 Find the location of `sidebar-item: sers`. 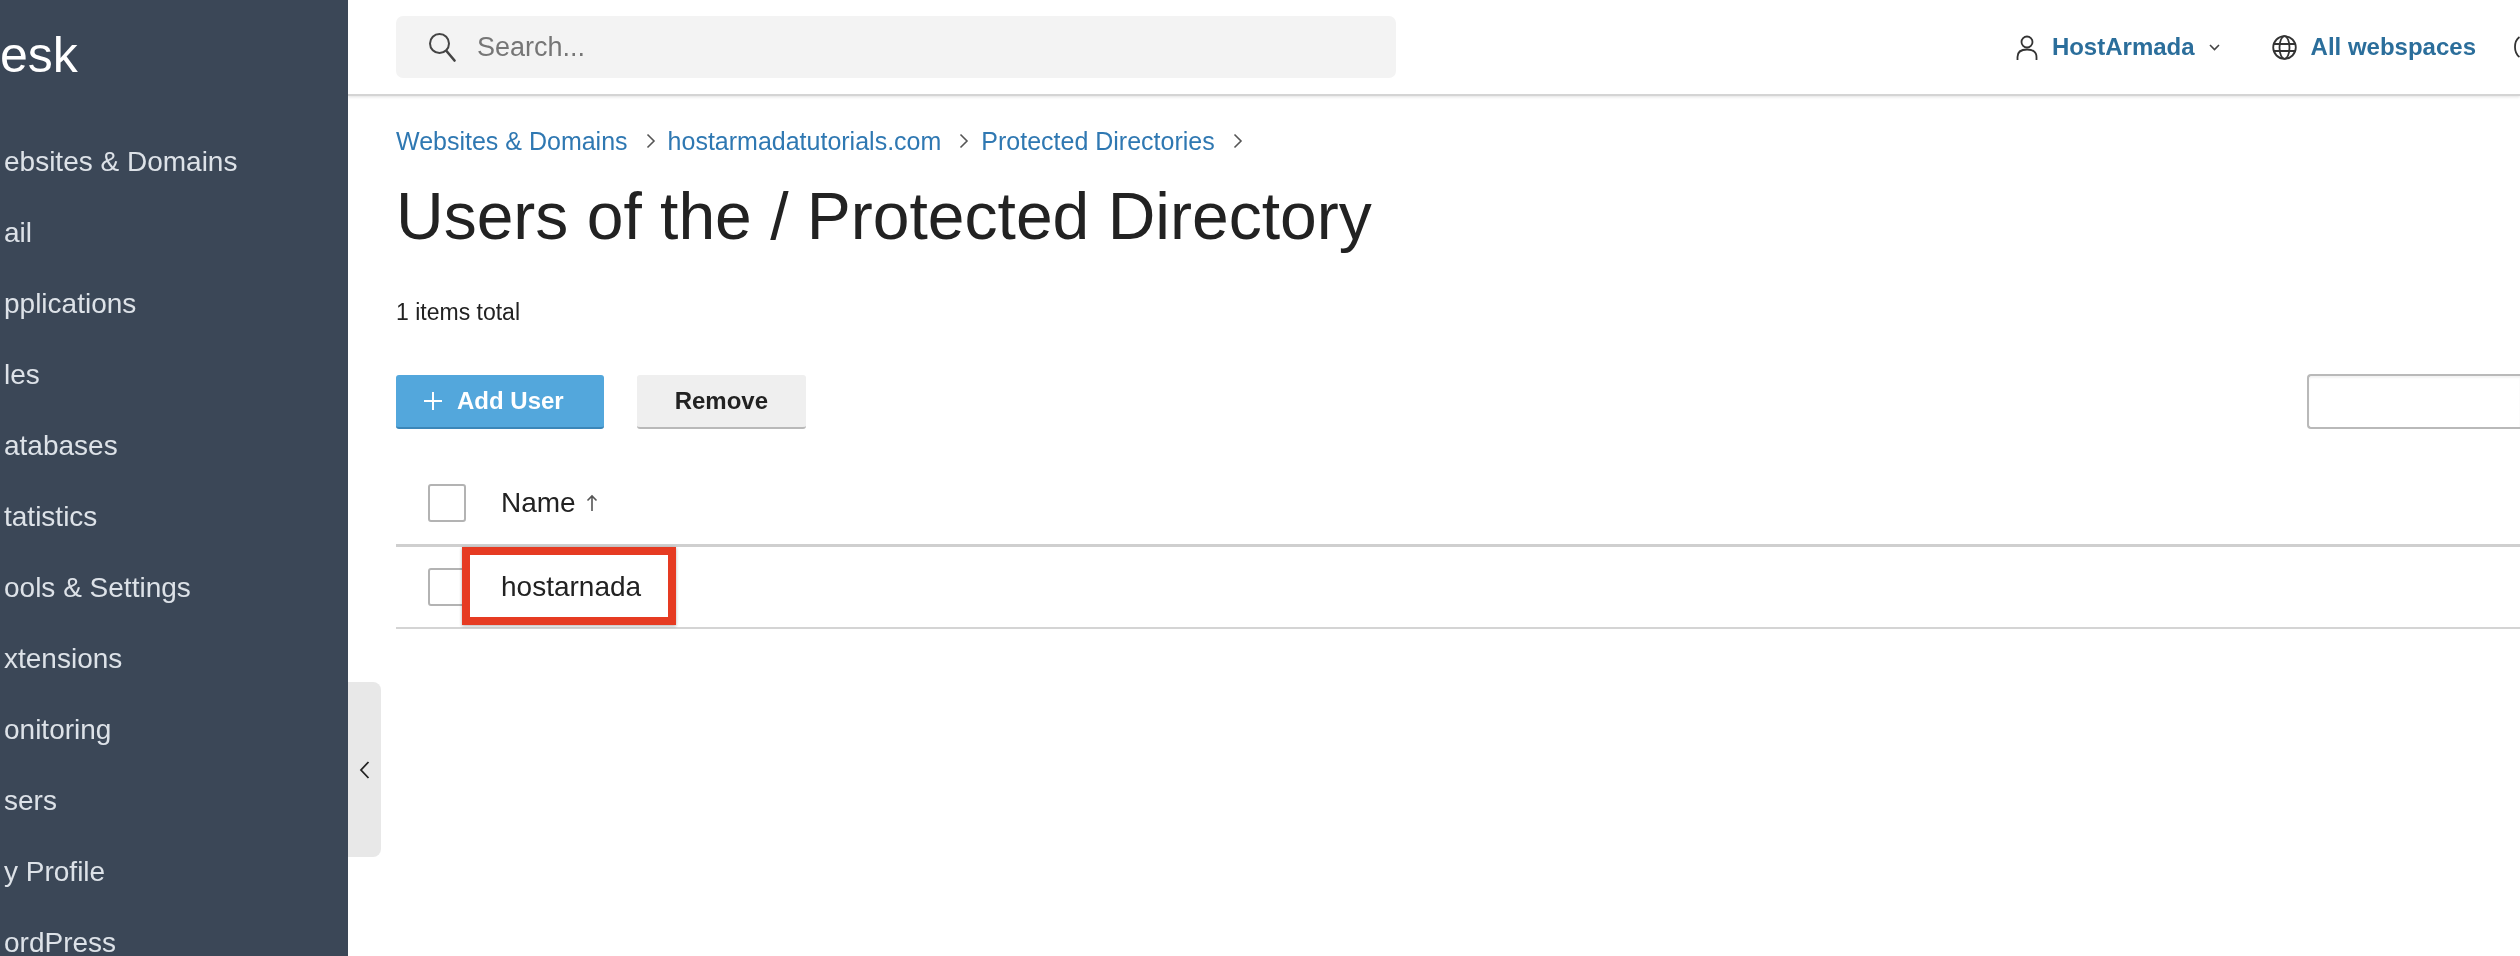

sidebar-item: sers is located at coordinates (28, 800).